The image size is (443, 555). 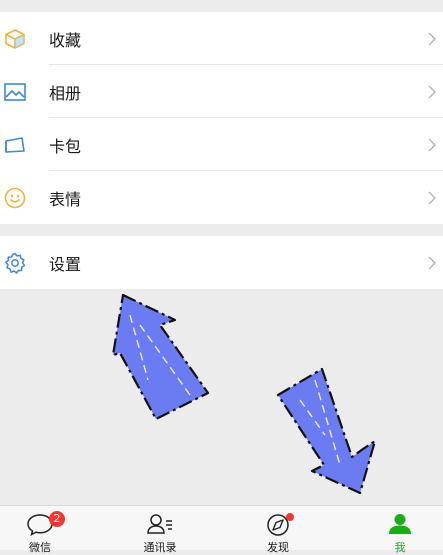 What do you see at coordinates (65, 199) in the screenshot?
I see `menu-item-label: 表情` at bounding box center [65, 199].